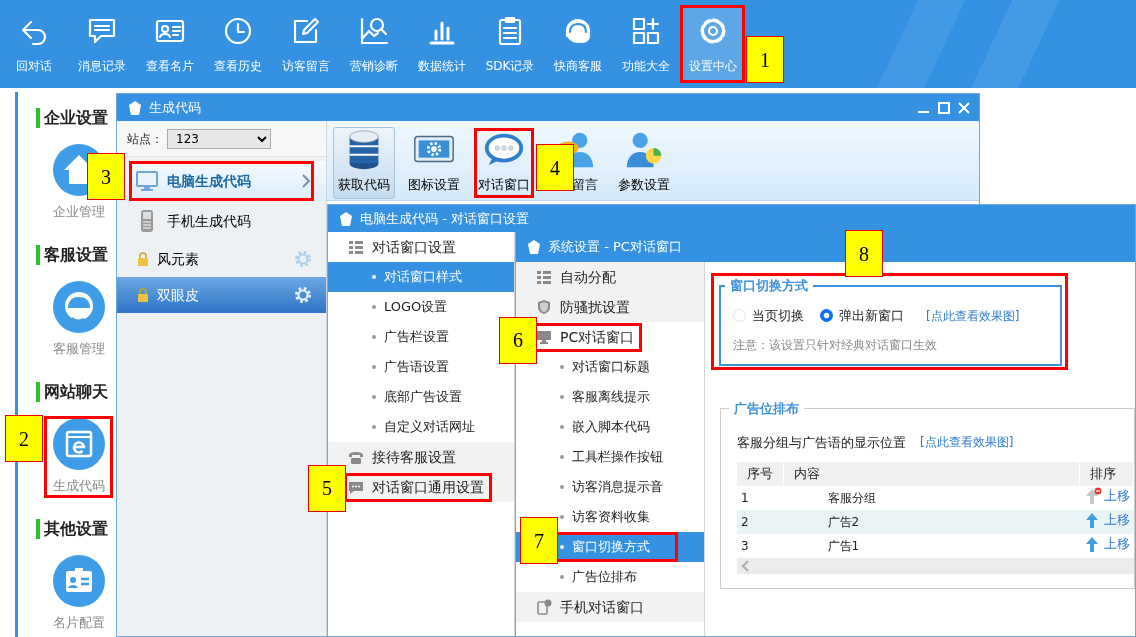 The image size is (1136, 637). I want to click on column-header: 排序, so click(1106, 474).